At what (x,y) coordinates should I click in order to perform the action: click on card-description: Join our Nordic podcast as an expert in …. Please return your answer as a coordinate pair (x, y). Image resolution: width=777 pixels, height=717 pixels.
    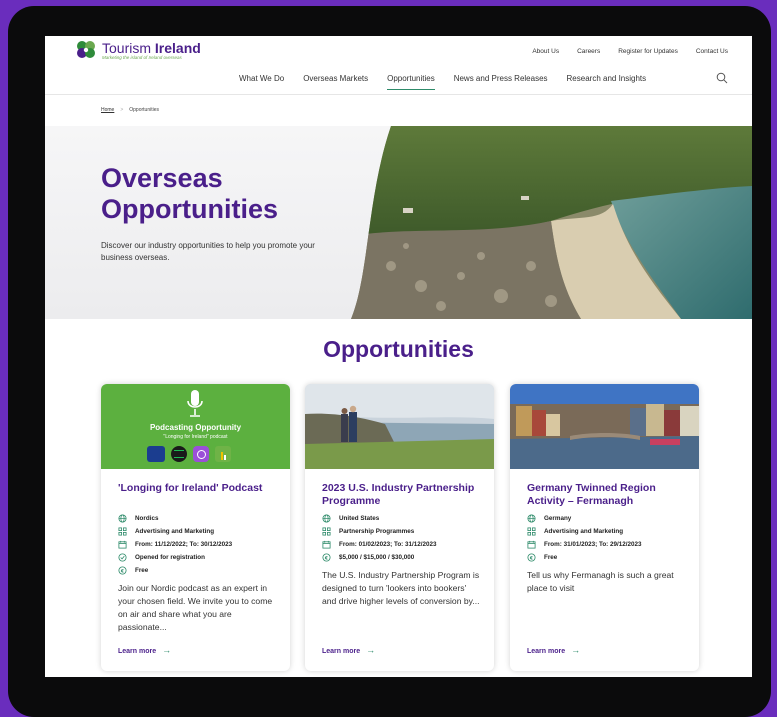
    Looking at the image, I should click on (195, 607).